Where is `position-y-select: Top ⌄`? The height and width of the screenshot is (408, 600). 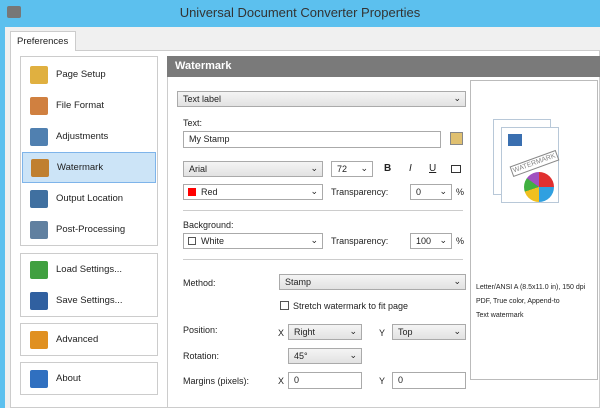 position-y-select: Top ⌄ is located at coordinates (429, 332).